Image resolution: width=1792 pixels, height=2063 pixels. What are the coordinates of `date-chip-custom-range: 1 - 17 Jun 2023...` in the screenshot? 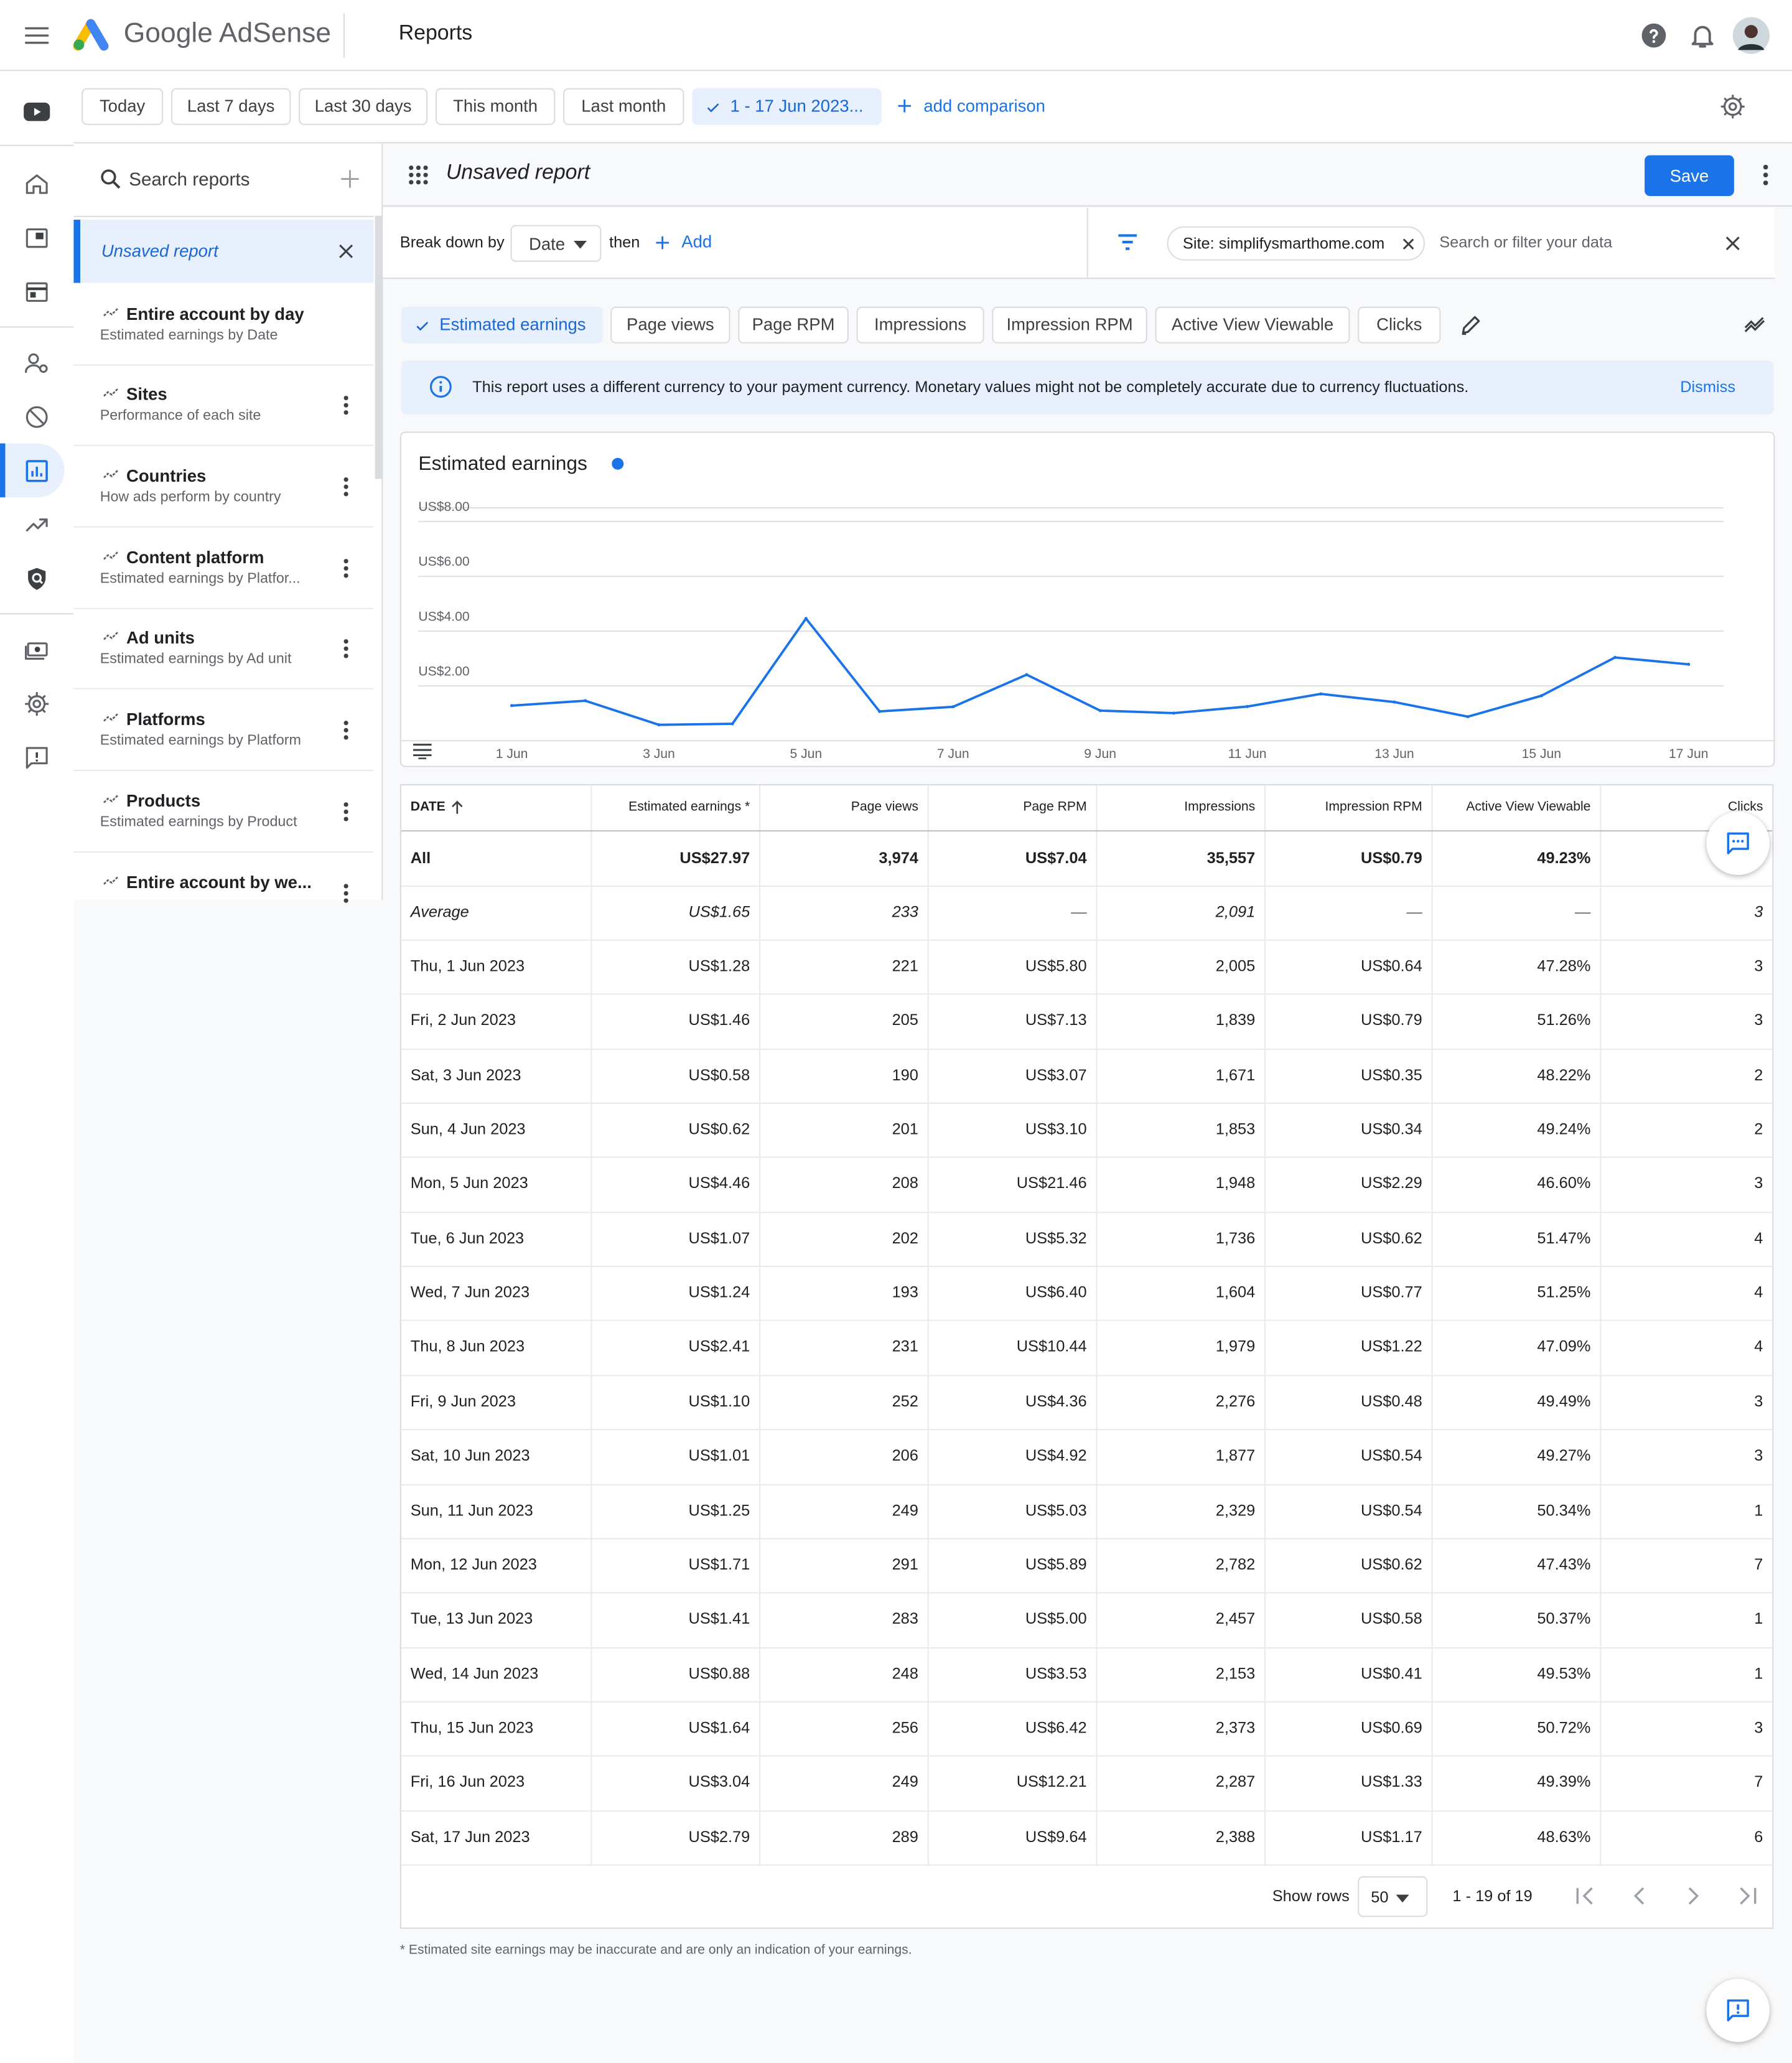 It's located at (787, 106).